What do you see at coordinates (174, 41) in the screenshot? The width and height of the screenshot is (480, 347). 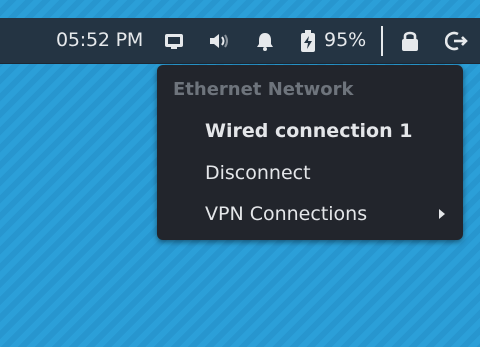 I see `screen-icon` at bounding box center [174, 41].